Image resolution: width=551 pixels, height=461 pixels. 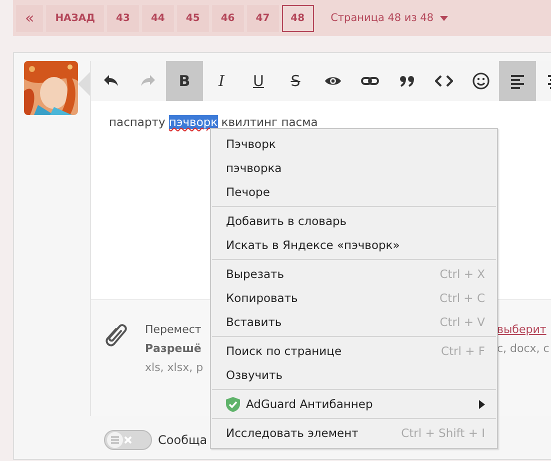 I want to click on shortcut-label: Ctrl + F, so click(x=462, y=351).